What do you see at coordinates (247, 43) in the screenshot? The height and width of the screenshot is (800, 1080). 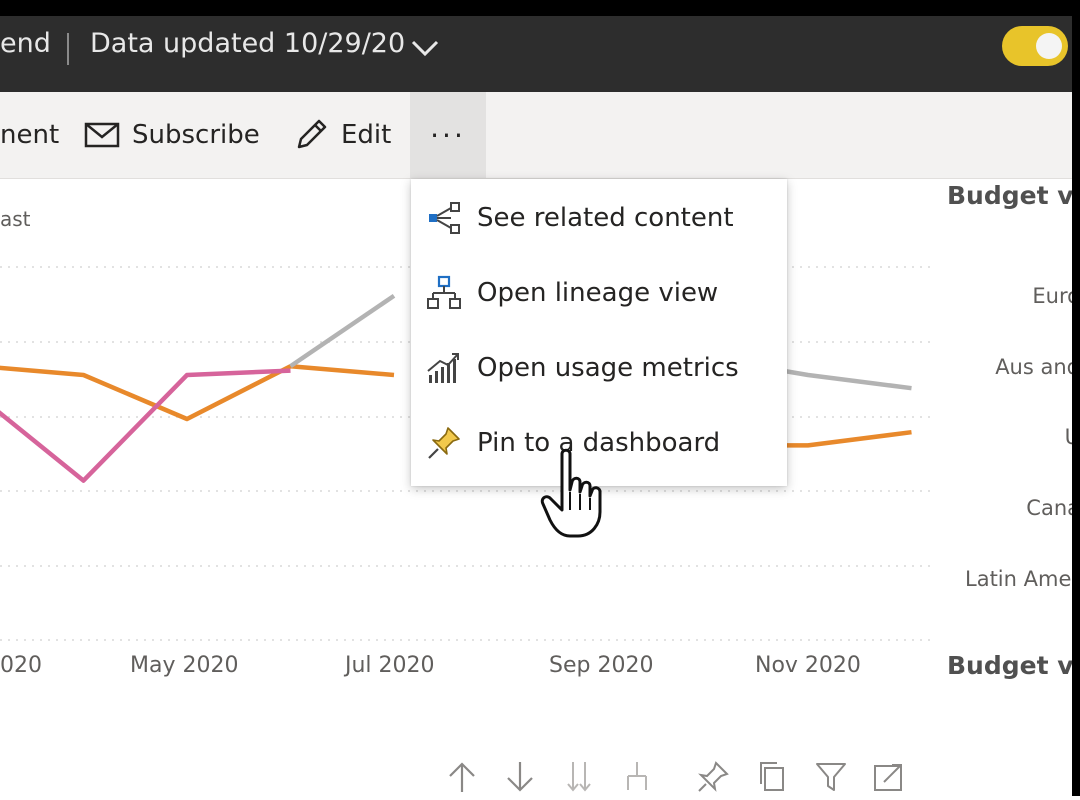 I see `data-updated-label: Data updated 10/29/20` at bounding box center [247, 43].